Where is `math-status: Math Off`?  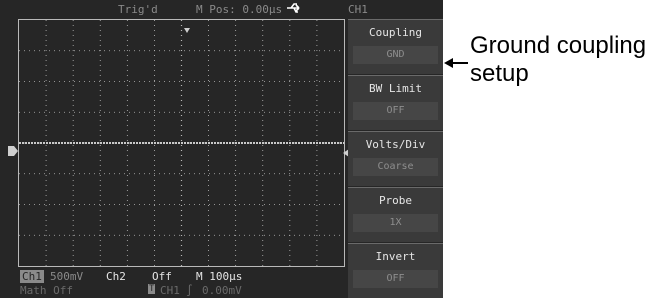 math-status: Math Off is located at coordinates (46, 290).